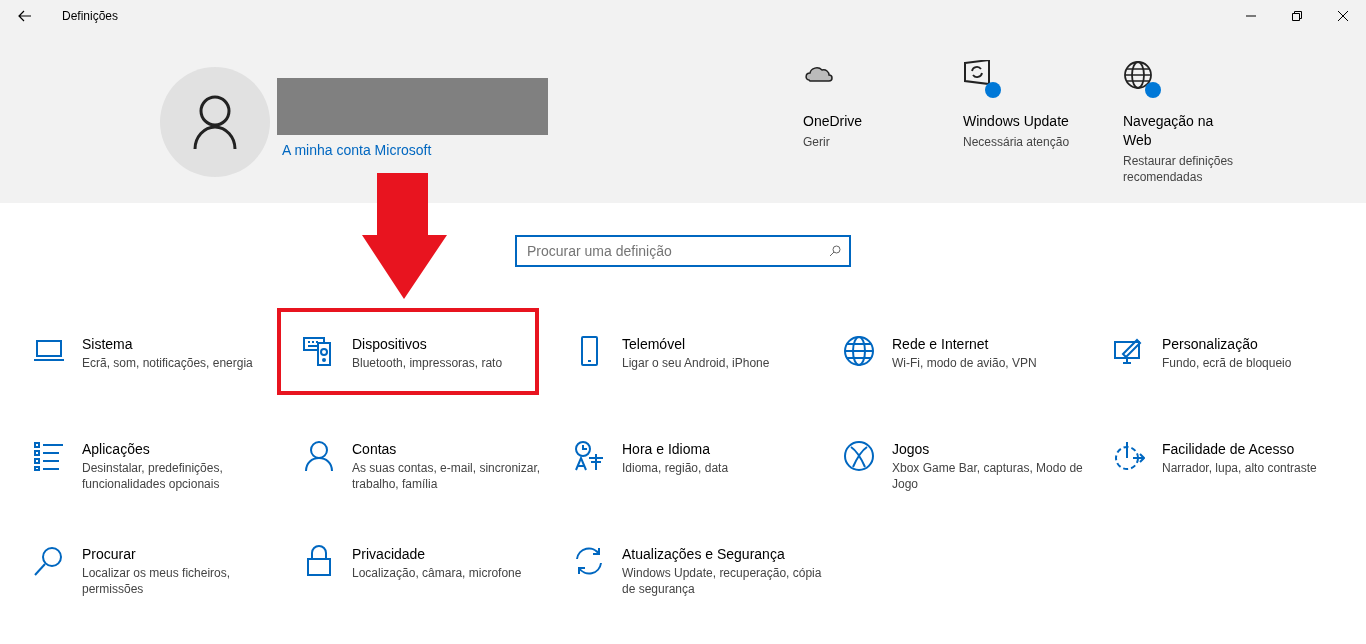 This screenshot has width=1366, height=644. Describe the element at coordinates (182, 344) in the screenshot. I see `category-title: Sistema` at that location.